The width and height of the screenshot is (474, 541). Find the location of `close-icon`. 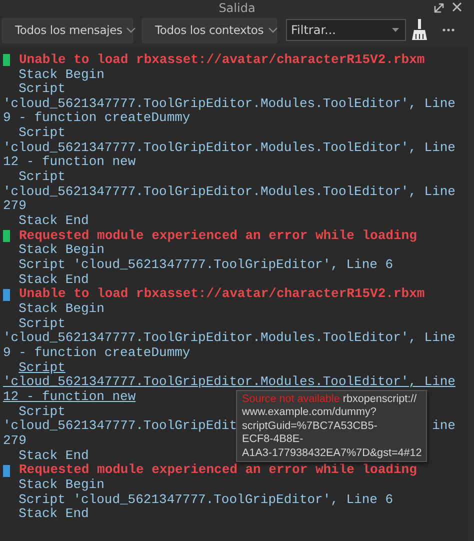

close-icon is located at coordinates (457, 7).